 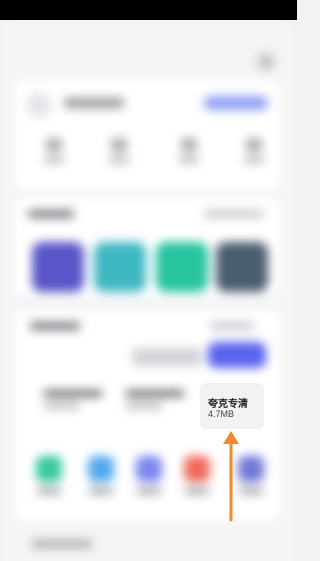 What do you see at coordinates (236, 103) in the screenshot?
I see `member-badge` at bounding box center [236, 103].